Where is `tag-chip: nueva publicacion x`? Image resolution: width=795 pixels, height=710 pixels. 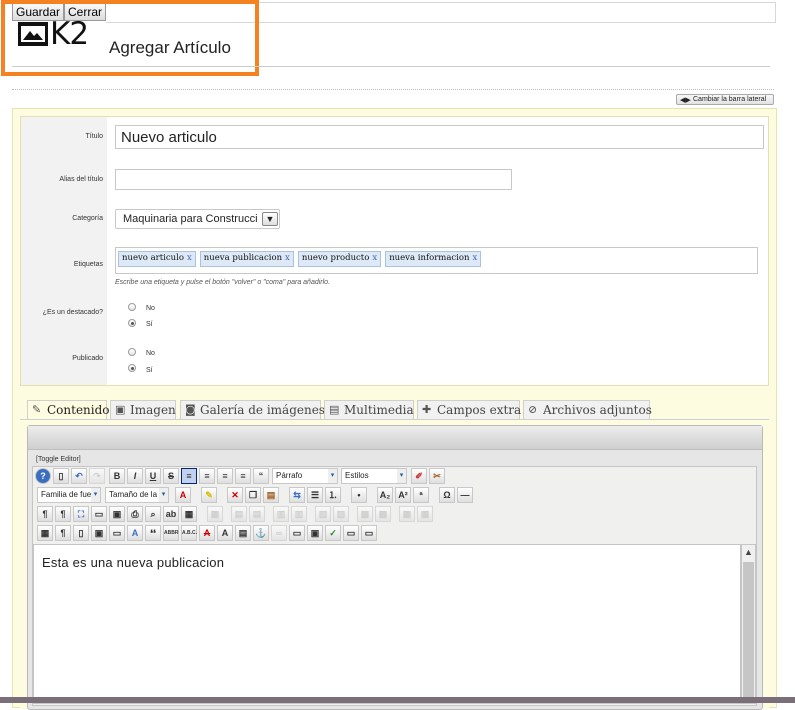
tag-chip: nueva publicacion x is located at coordinates (246, 259).